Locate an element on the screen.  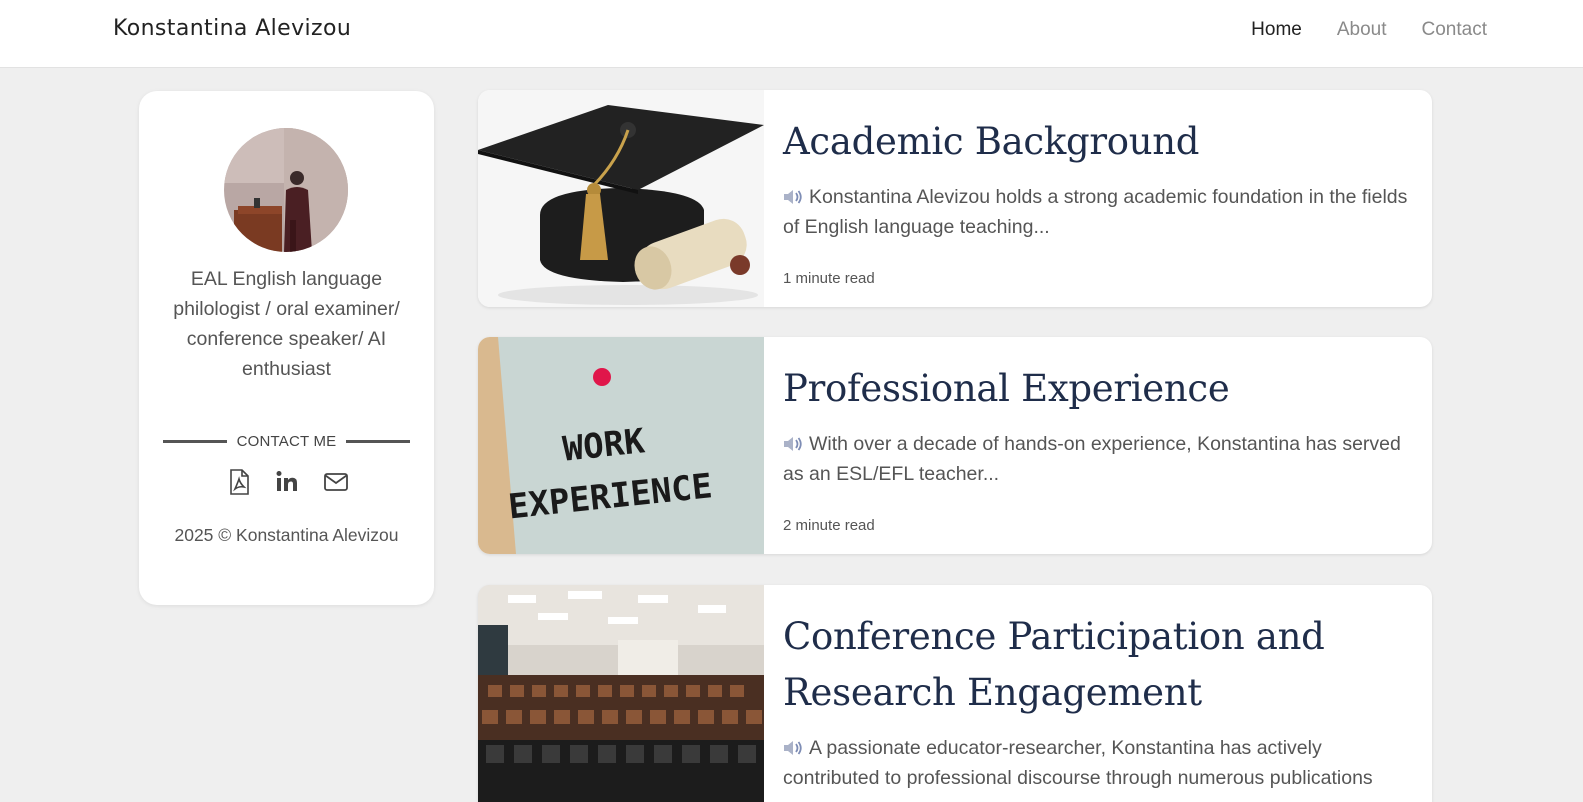
work-text: WORK is located at coordinates (604, 445).